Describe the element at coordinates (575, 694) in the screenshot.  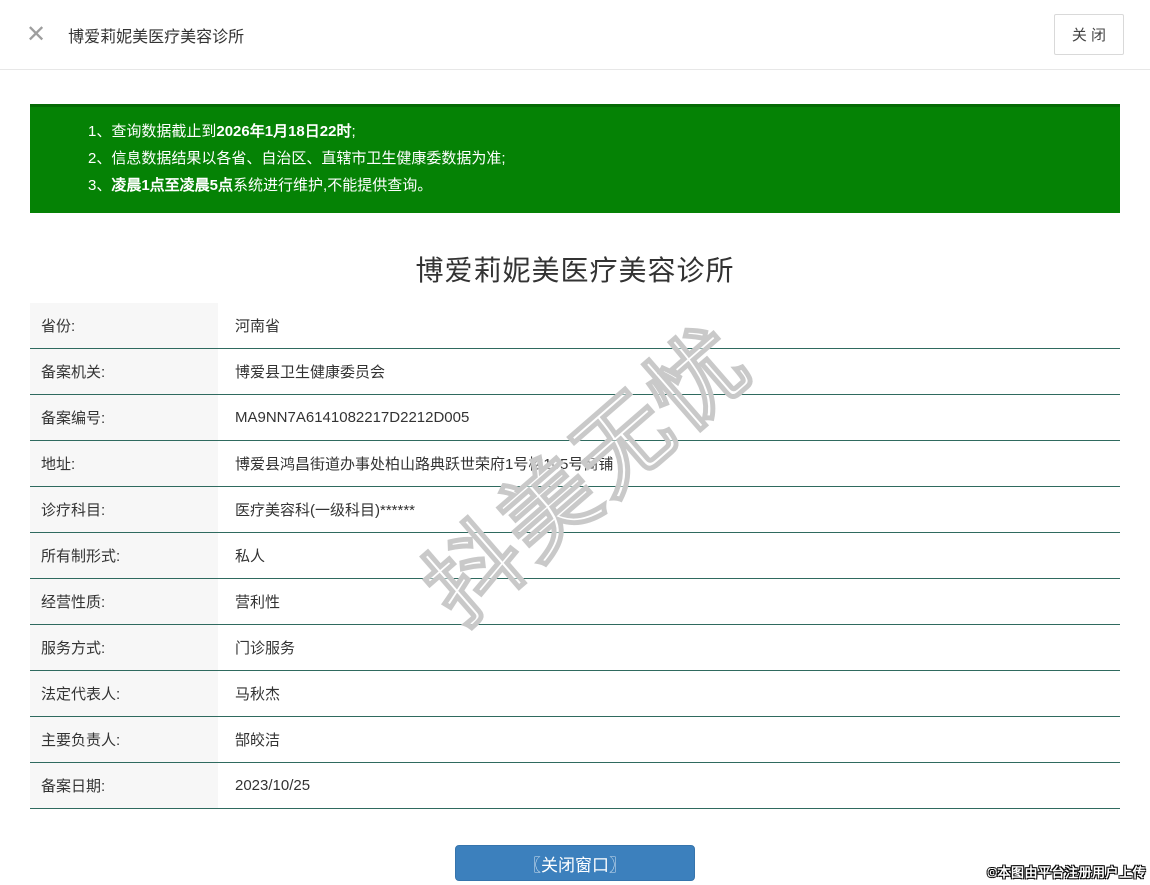
I see `table-row-legal-representative: 法定代表人: 马秋杰` at that location.